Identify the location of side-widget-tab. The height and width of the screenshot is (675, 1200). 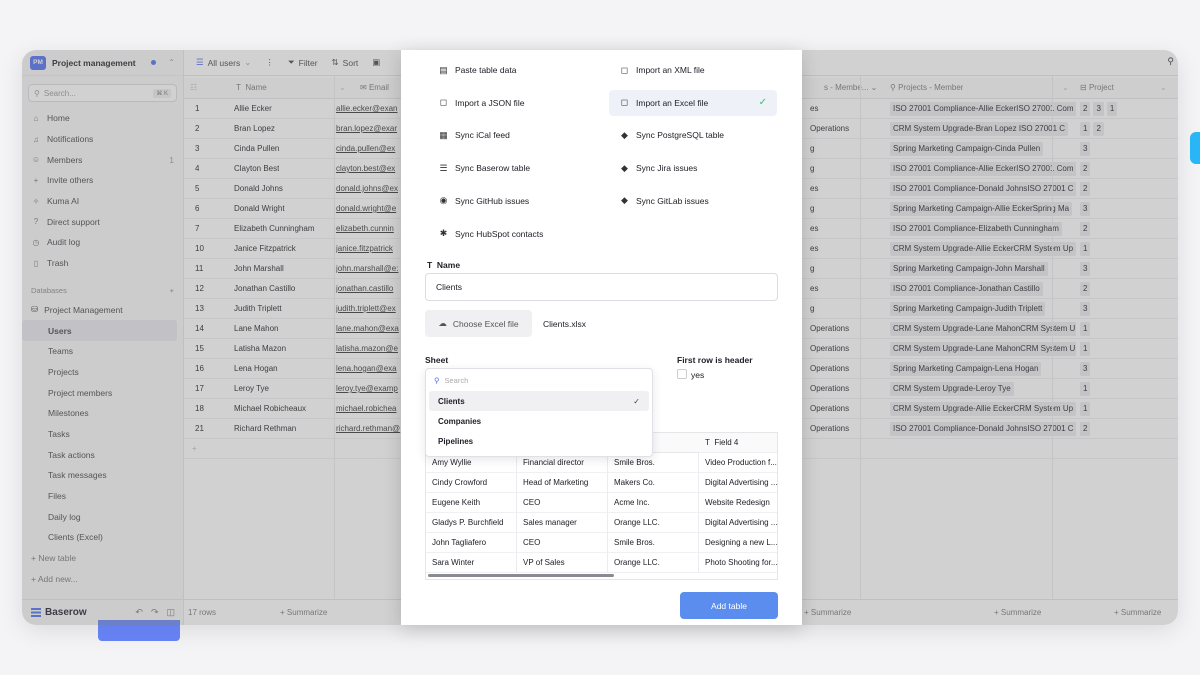
(1195, 148).